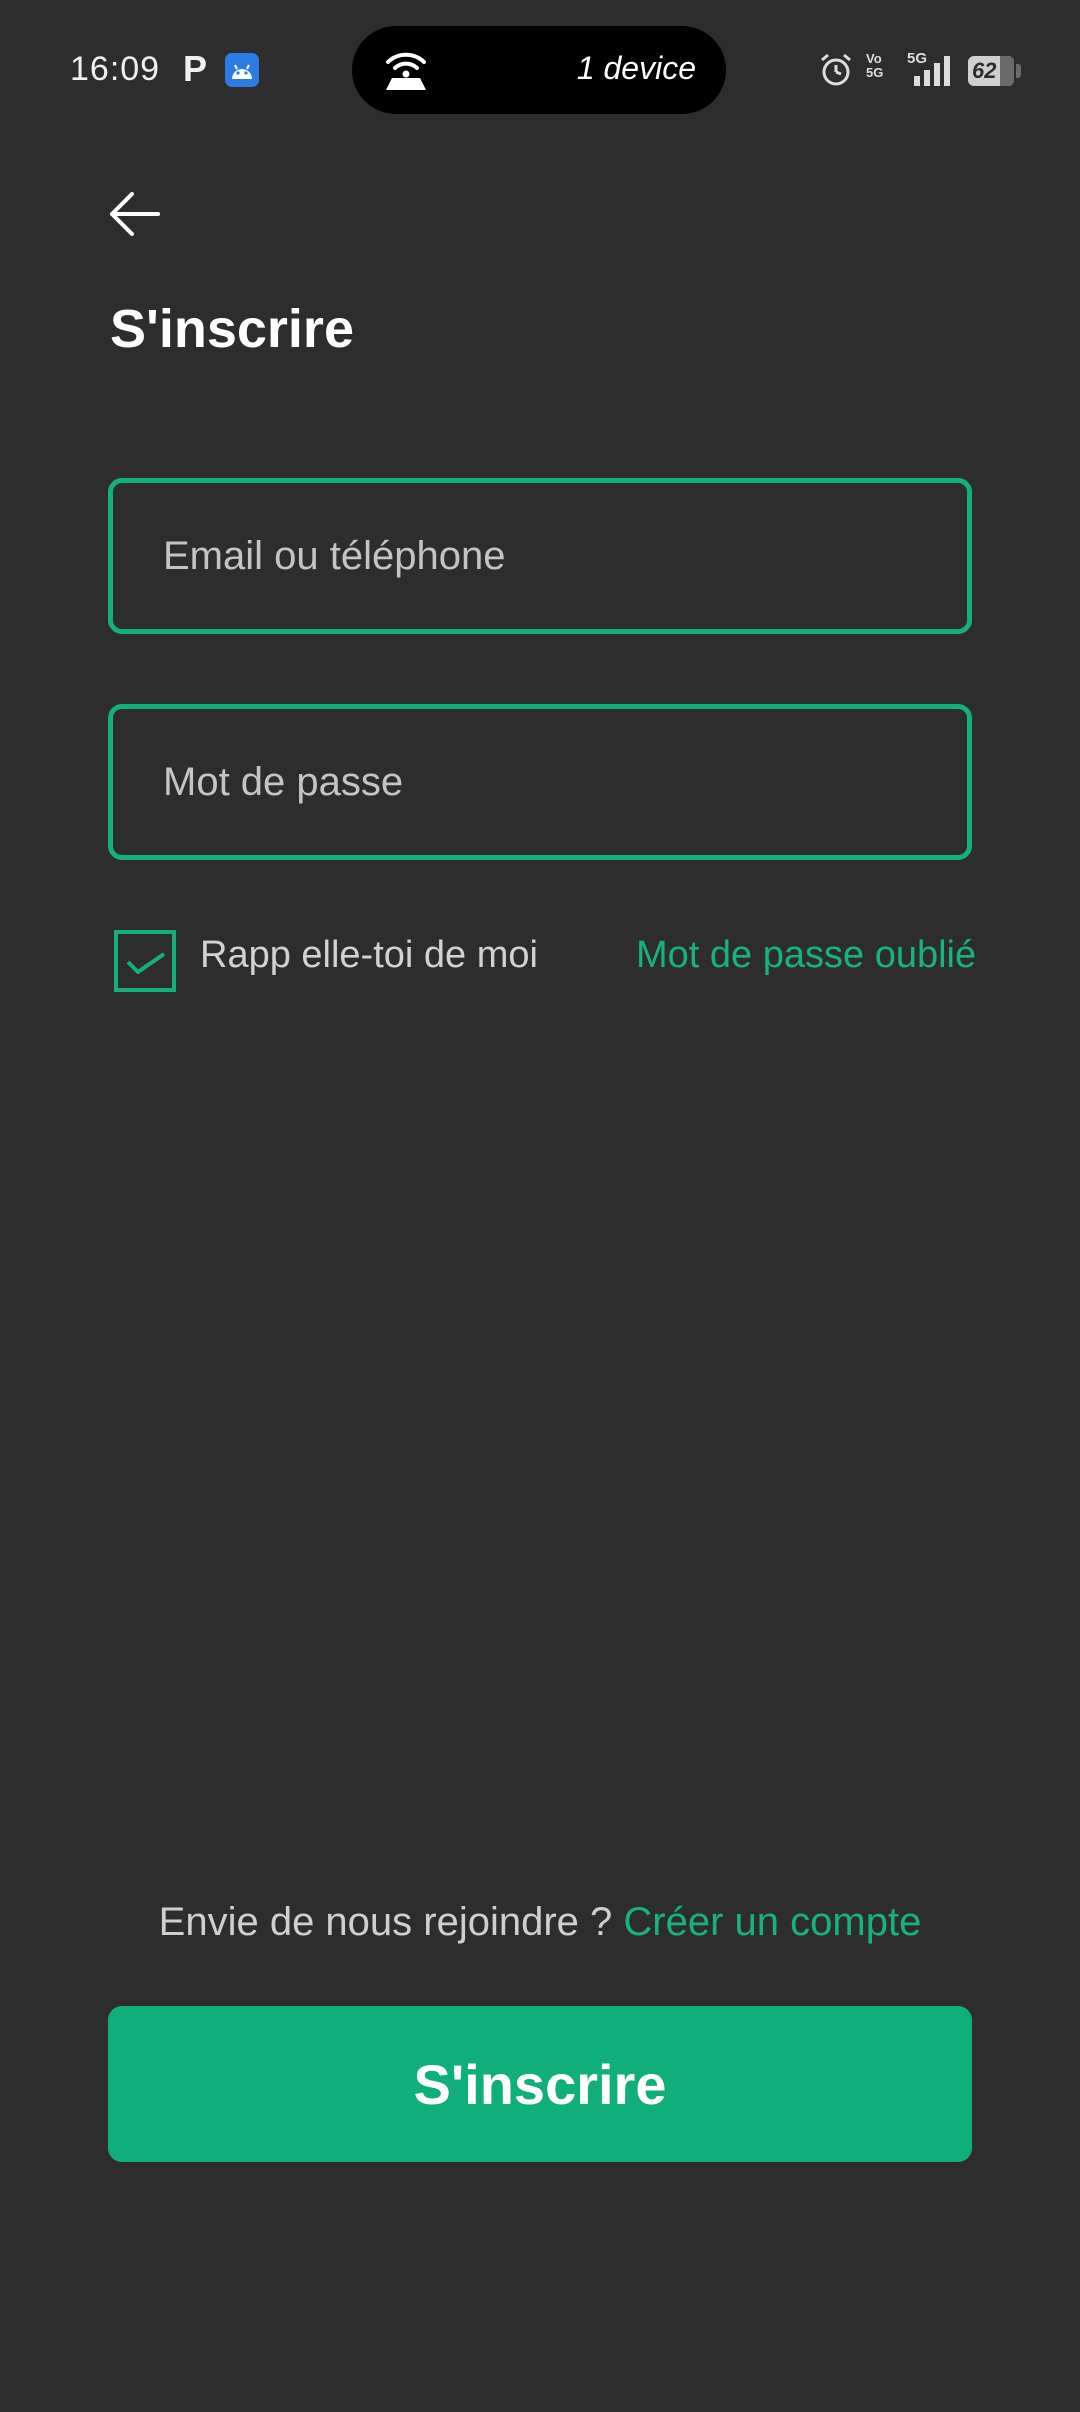  What do you see at coordinates (806, 955) in the screenshot?
I see `forgot-password-link: Mot de passe oublié` at bounding box center [806, 955].